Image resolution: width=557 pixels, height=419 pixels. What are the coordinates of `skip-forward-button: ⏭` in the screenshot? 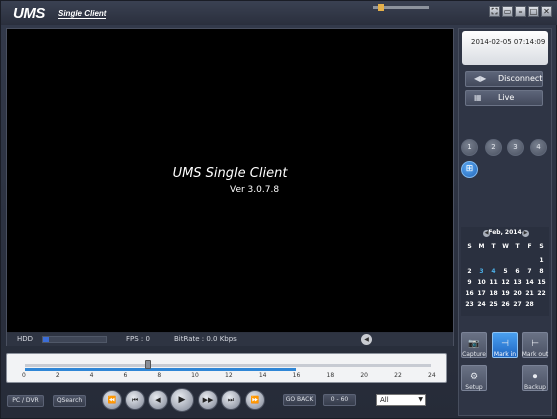 It's located at (231, 400).